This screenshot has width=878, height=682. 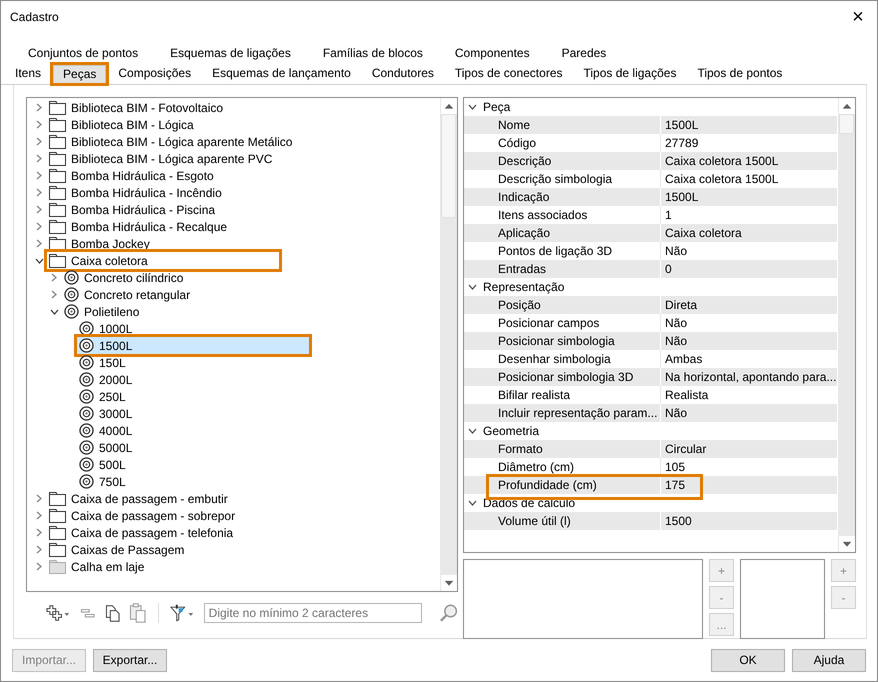 I want to click on category-label: Dados de cálculo, so click(x=529, y=503).